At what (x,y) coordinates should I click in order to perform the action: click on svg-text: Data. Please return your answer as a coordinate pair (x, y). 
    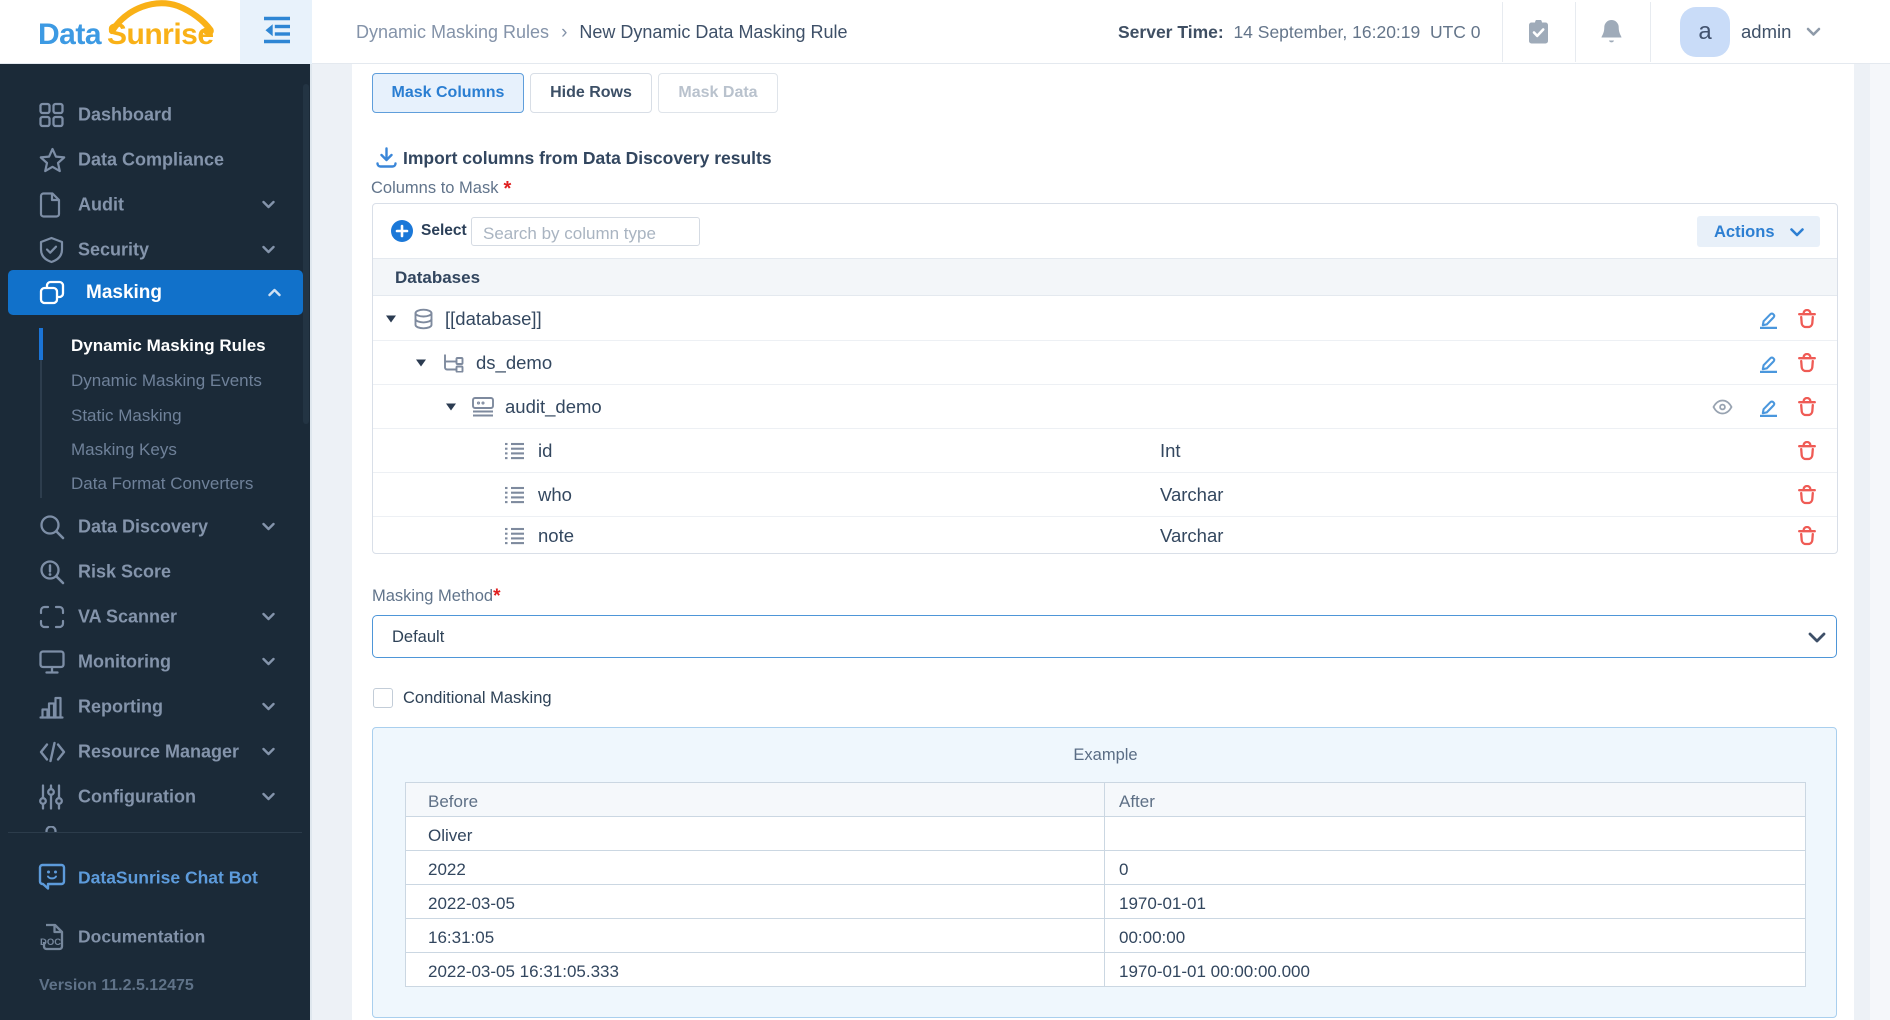
    Looking at the image, I should click on (70, 34).